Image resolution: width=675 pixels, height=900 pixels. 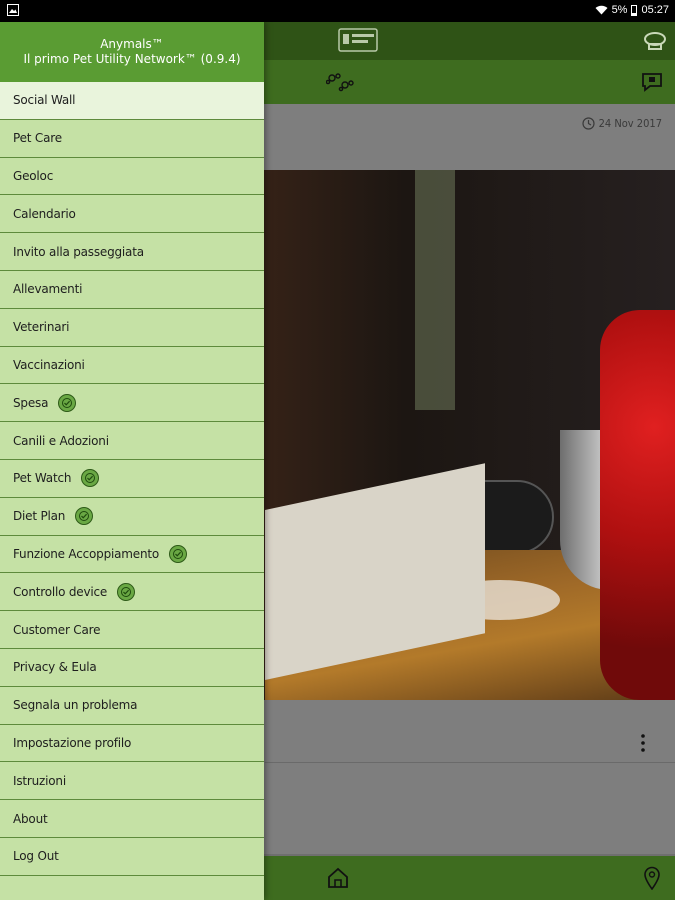 What do you see at coordinates (132, 403) in the screenshot?
I see `drawer-item-spesa: Spesa` at bounding box center [132, 403].